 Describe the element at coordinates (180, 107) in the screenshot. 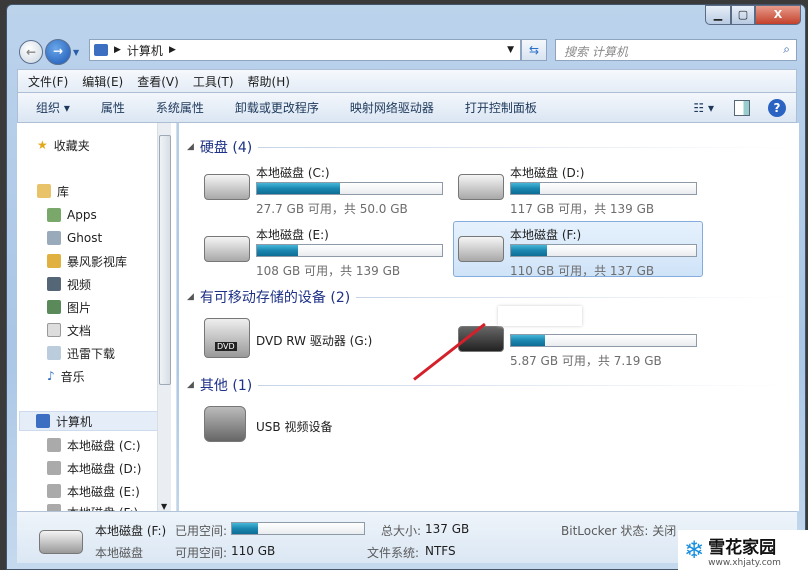

I see `system-properties-button: 系统属性` at that location.